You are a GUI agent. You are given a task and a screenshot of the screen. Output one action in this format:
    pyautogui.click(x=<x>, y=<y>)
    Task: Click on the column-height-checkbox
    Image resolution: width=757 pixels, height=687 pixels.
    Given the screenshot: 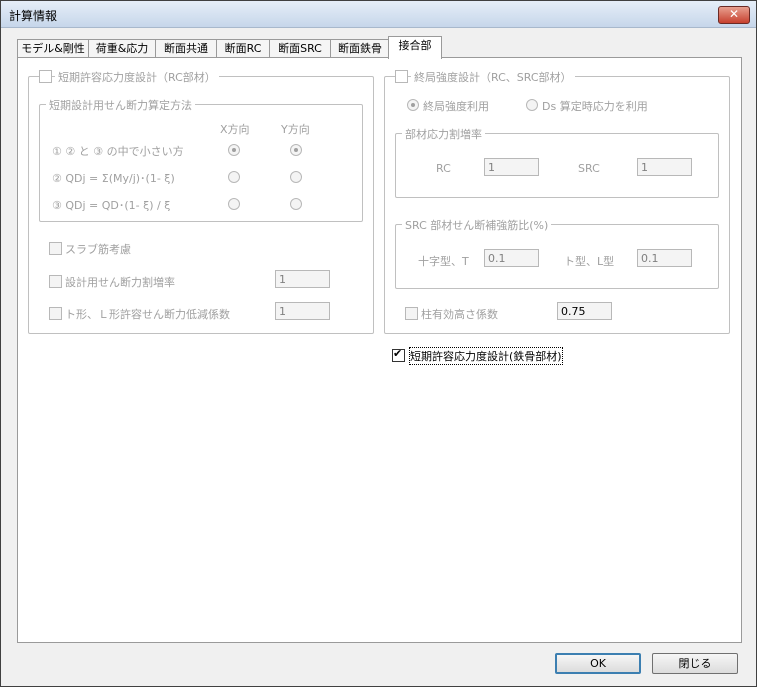 What is the action you would take?
    pyautogui.click(x=411, y=313)
    